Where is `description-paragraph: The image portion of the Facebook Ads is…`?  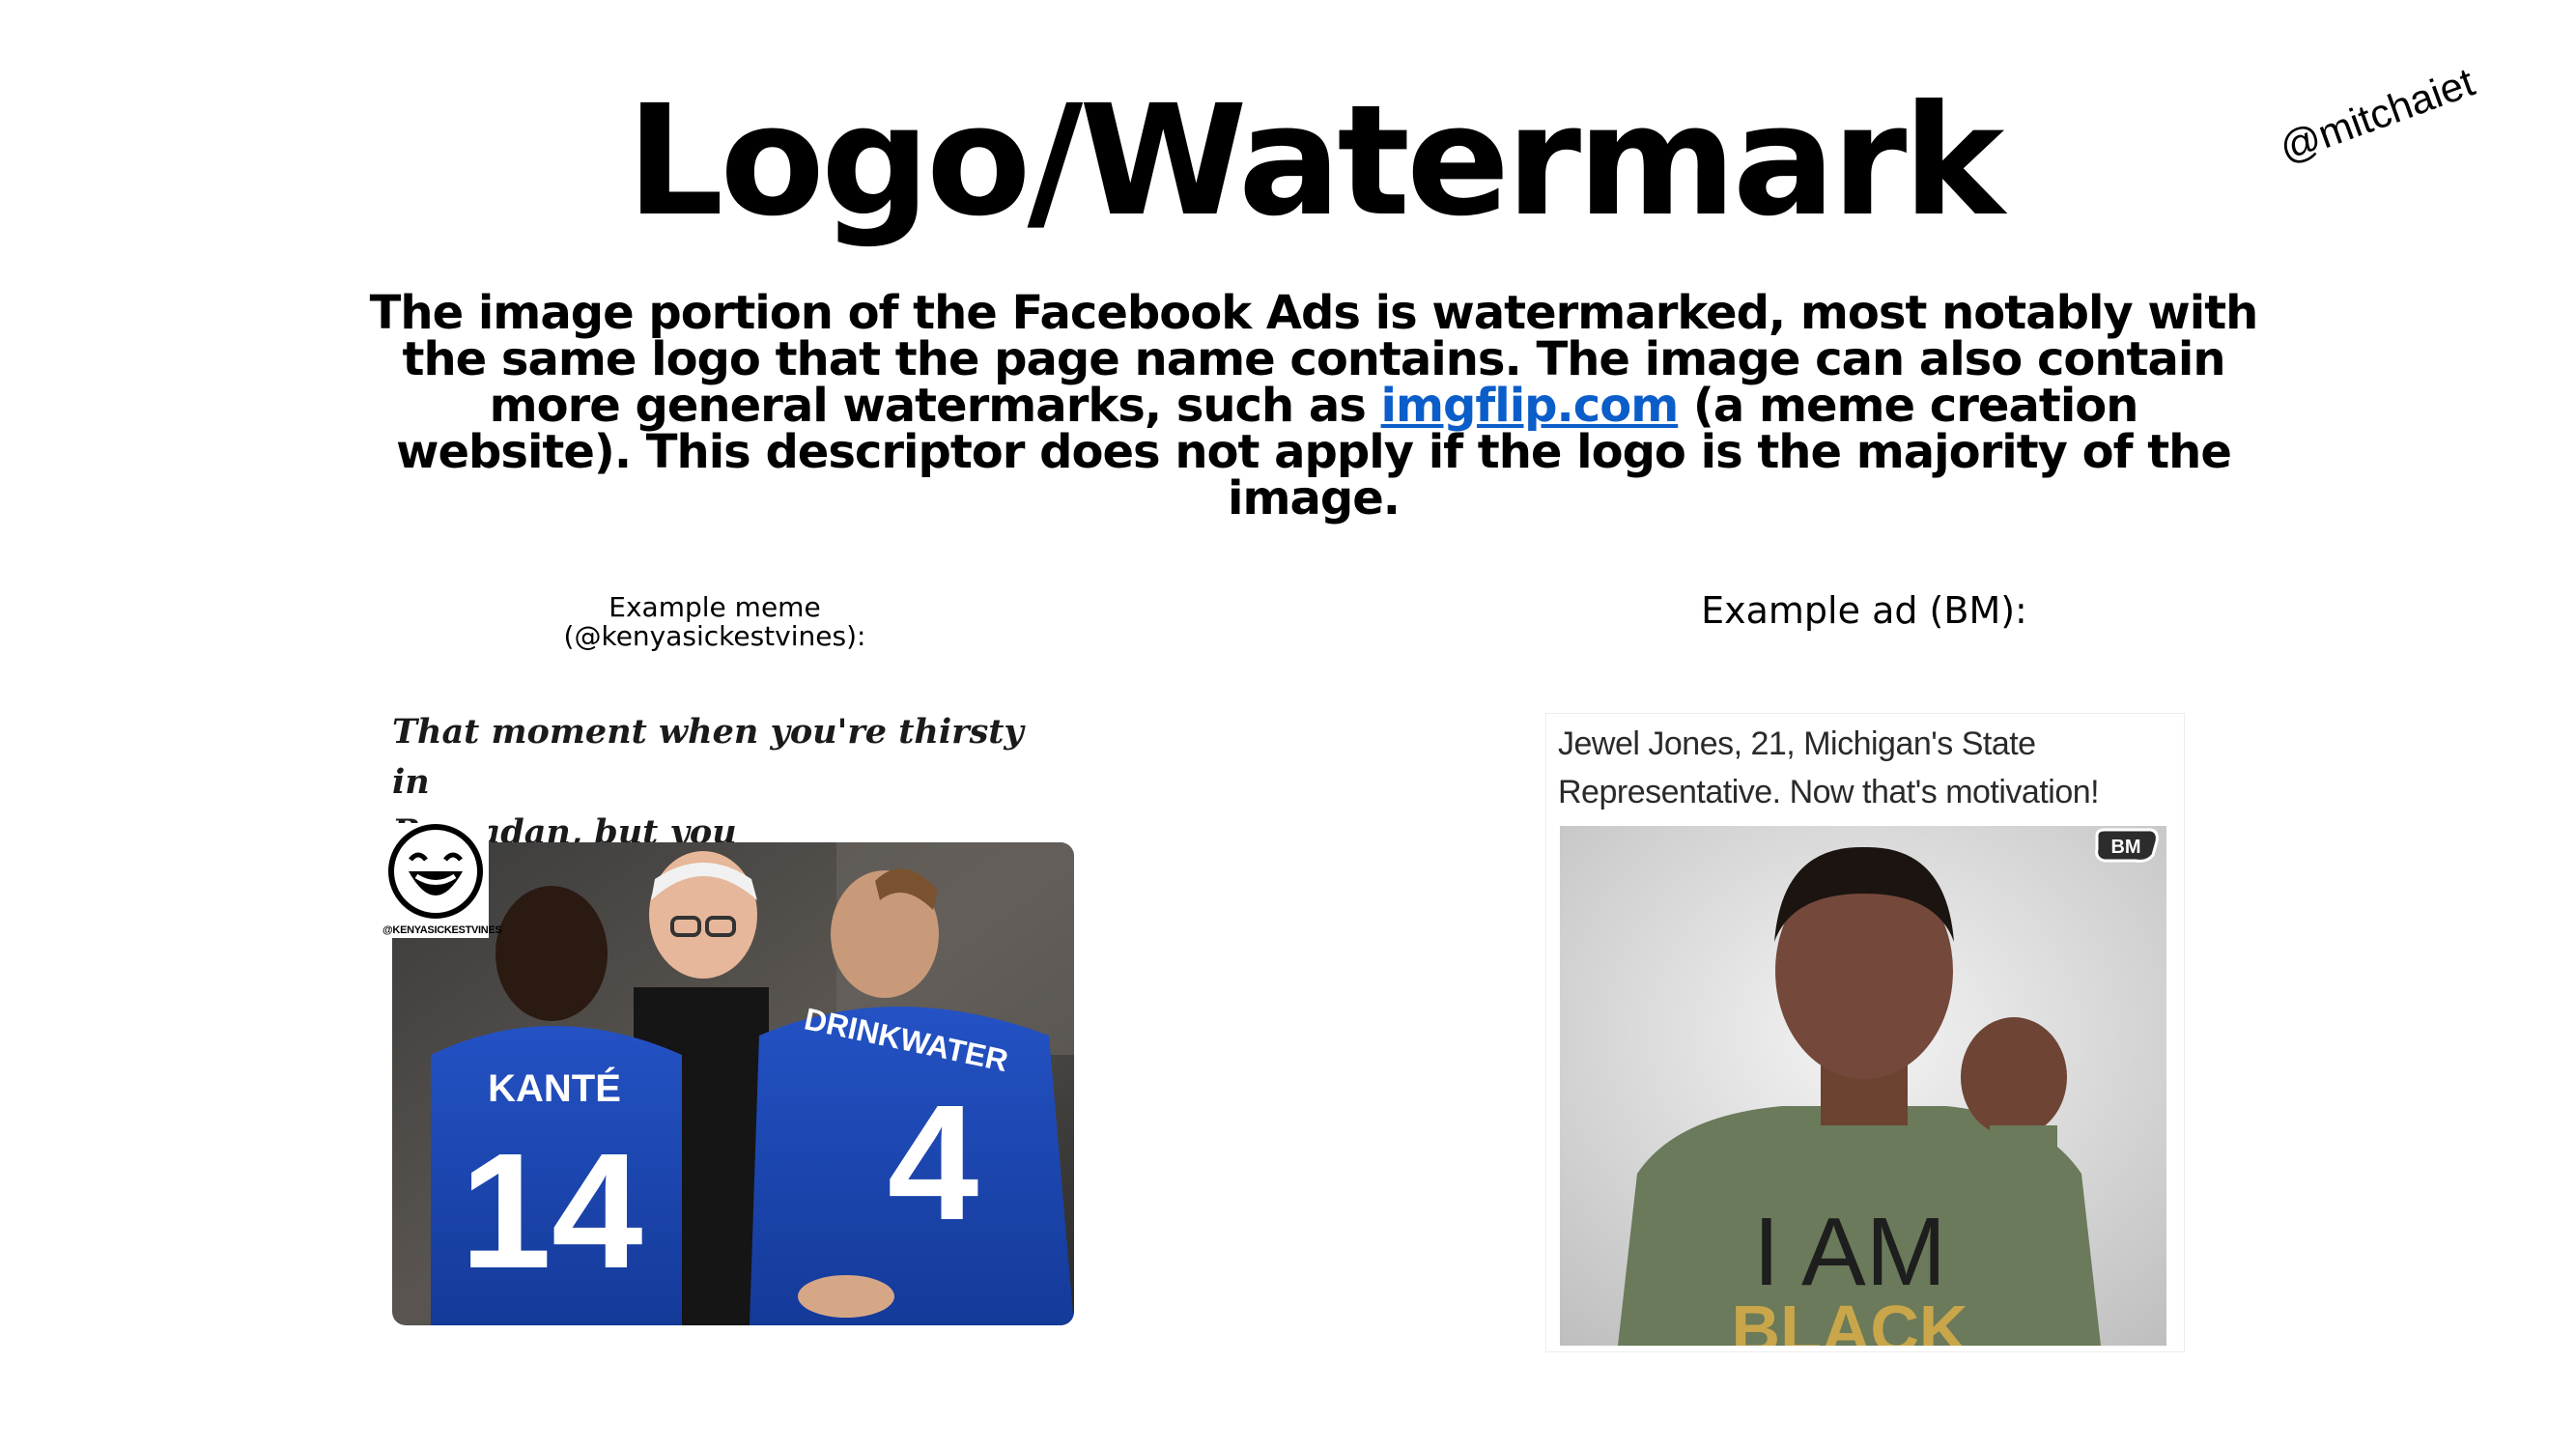
description-paragraph: The image portion of the Facebook Ads is… is located at coordinates (1313, 406).